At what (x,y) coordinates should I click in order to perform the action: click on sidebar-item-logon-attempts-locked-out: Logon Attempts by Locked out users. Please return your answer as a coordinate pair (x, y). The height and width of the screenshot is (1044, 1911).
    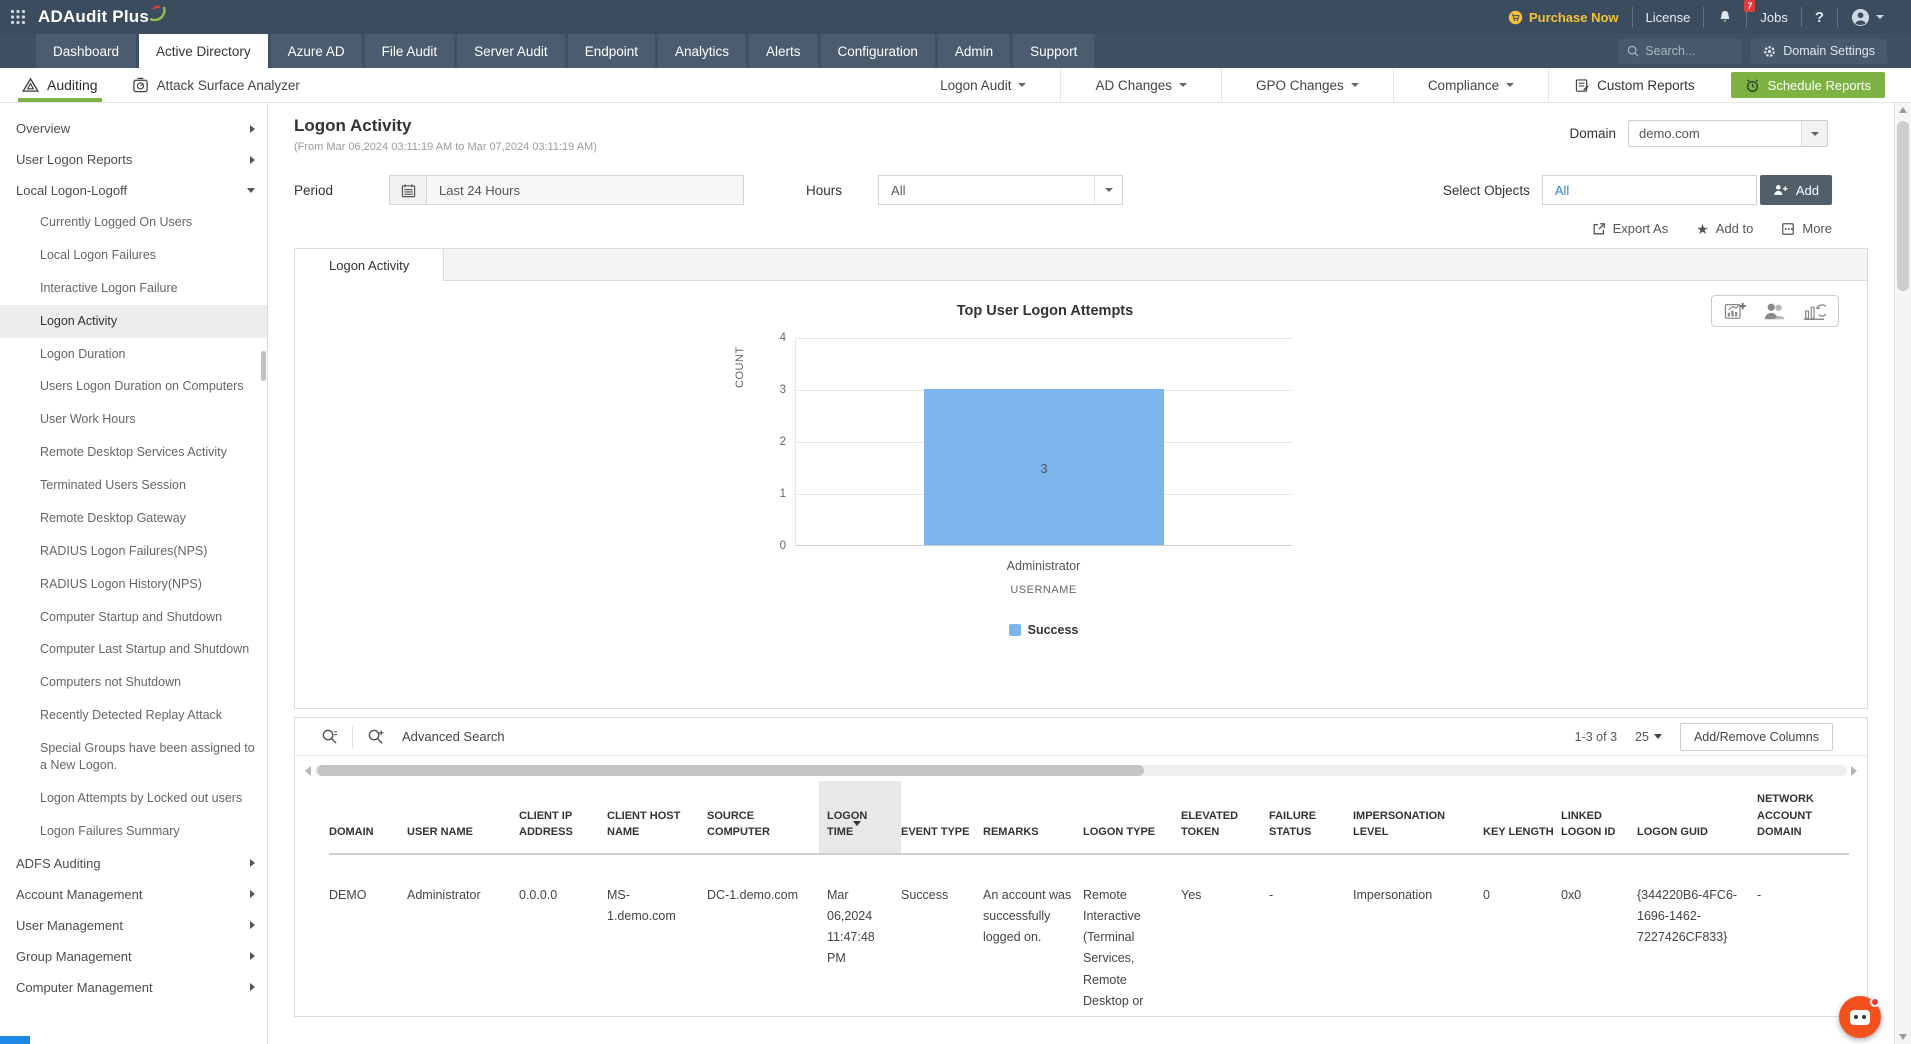
    Looking at the image, I should click on (133, 798).